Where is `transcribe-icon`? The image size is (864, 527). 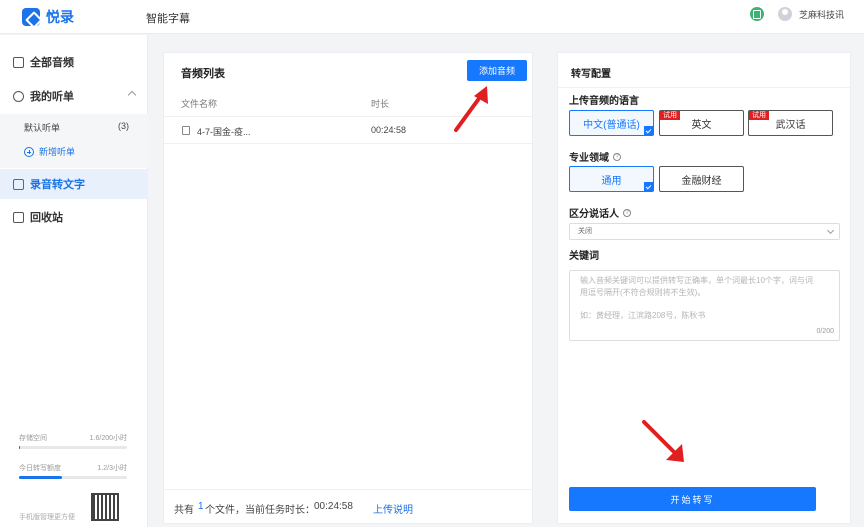
transcribe-icon is located at coordinates (18, 184).